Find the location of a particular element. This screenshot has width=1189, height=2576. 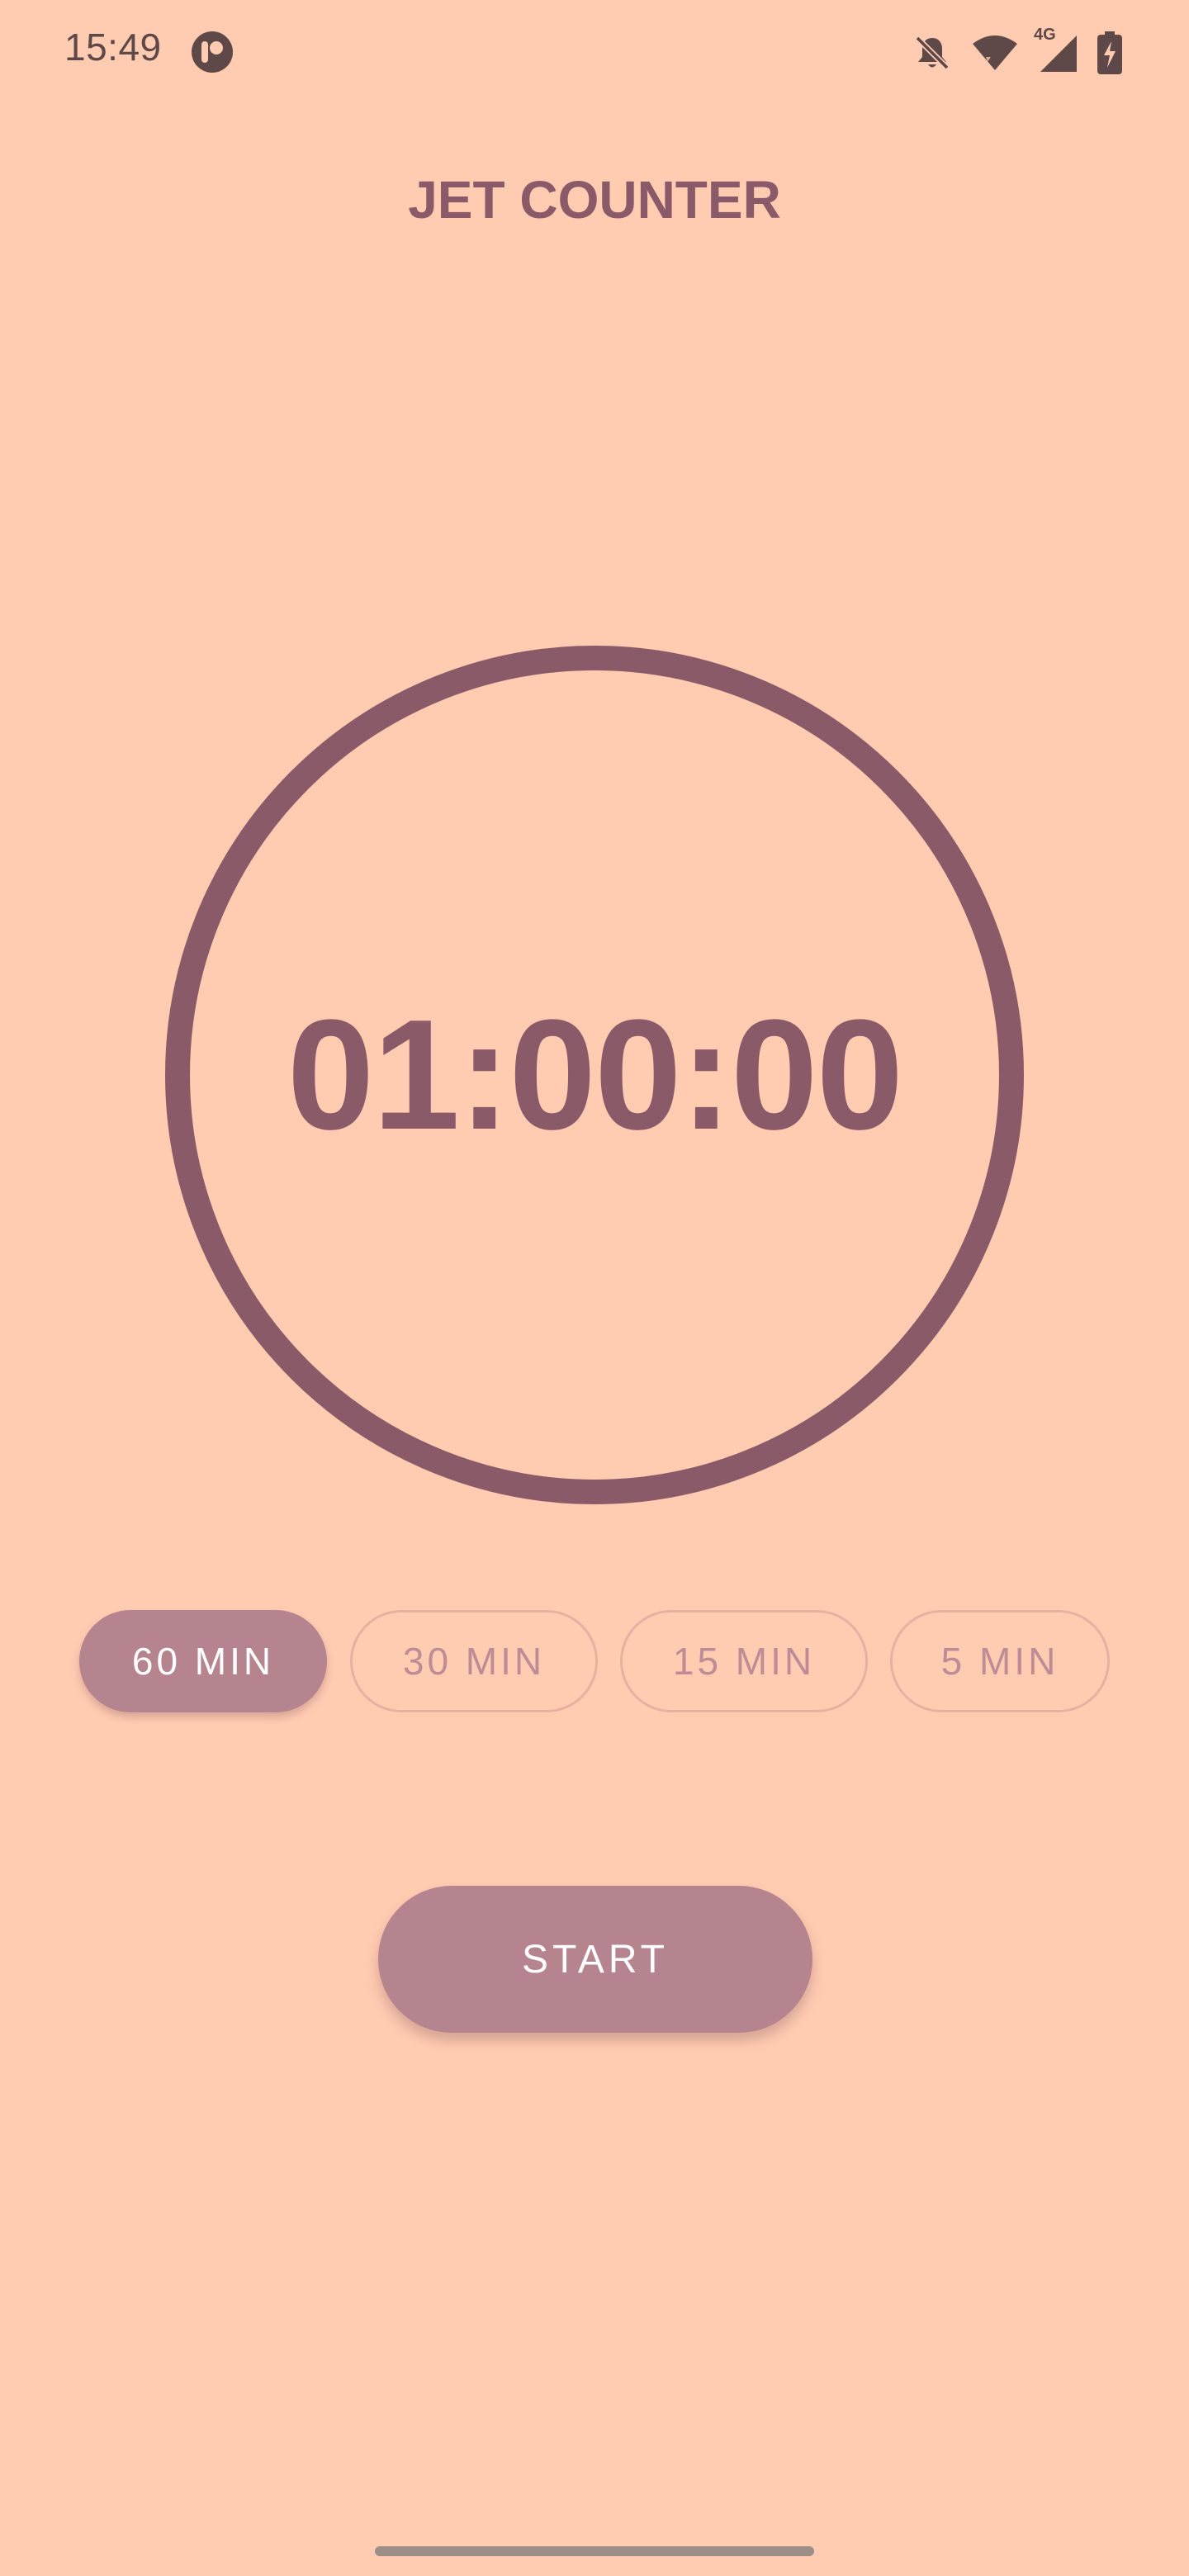

wifi-icon is located at coordinates (995, 53).